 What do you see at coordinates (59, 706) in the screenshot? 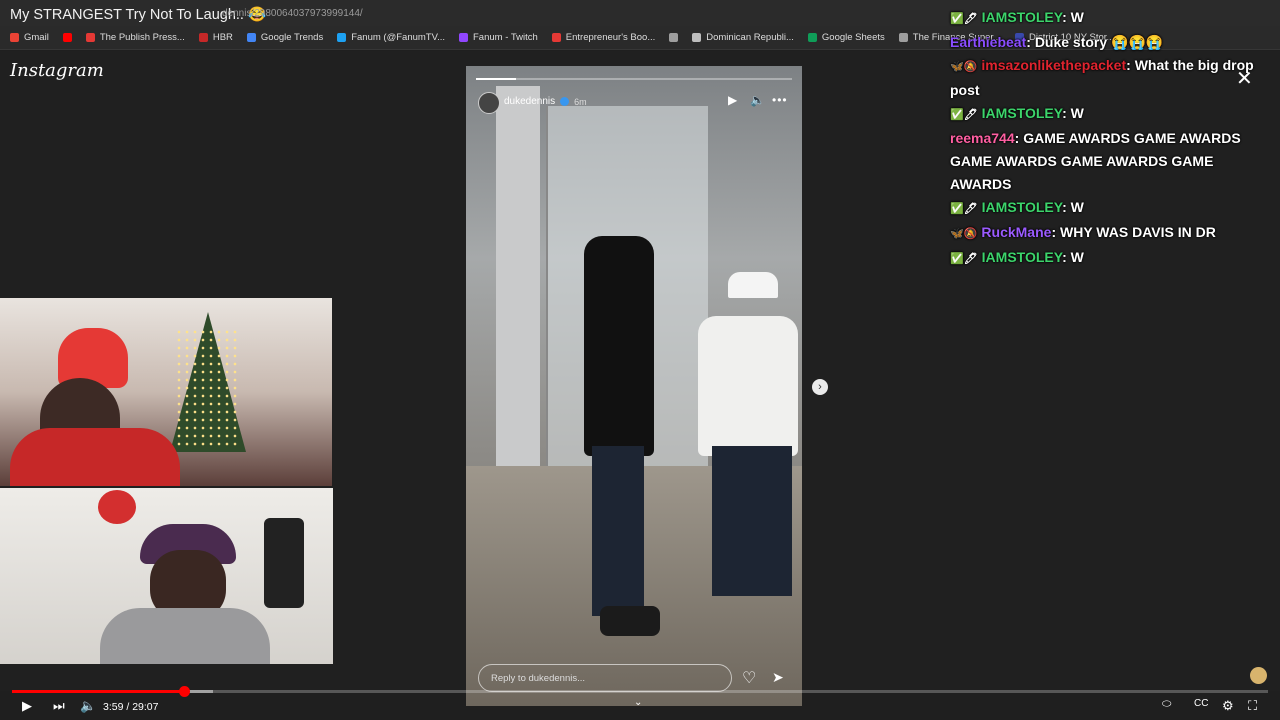
I see `next-video-button: ⏭` at bounding box center [59, 706].